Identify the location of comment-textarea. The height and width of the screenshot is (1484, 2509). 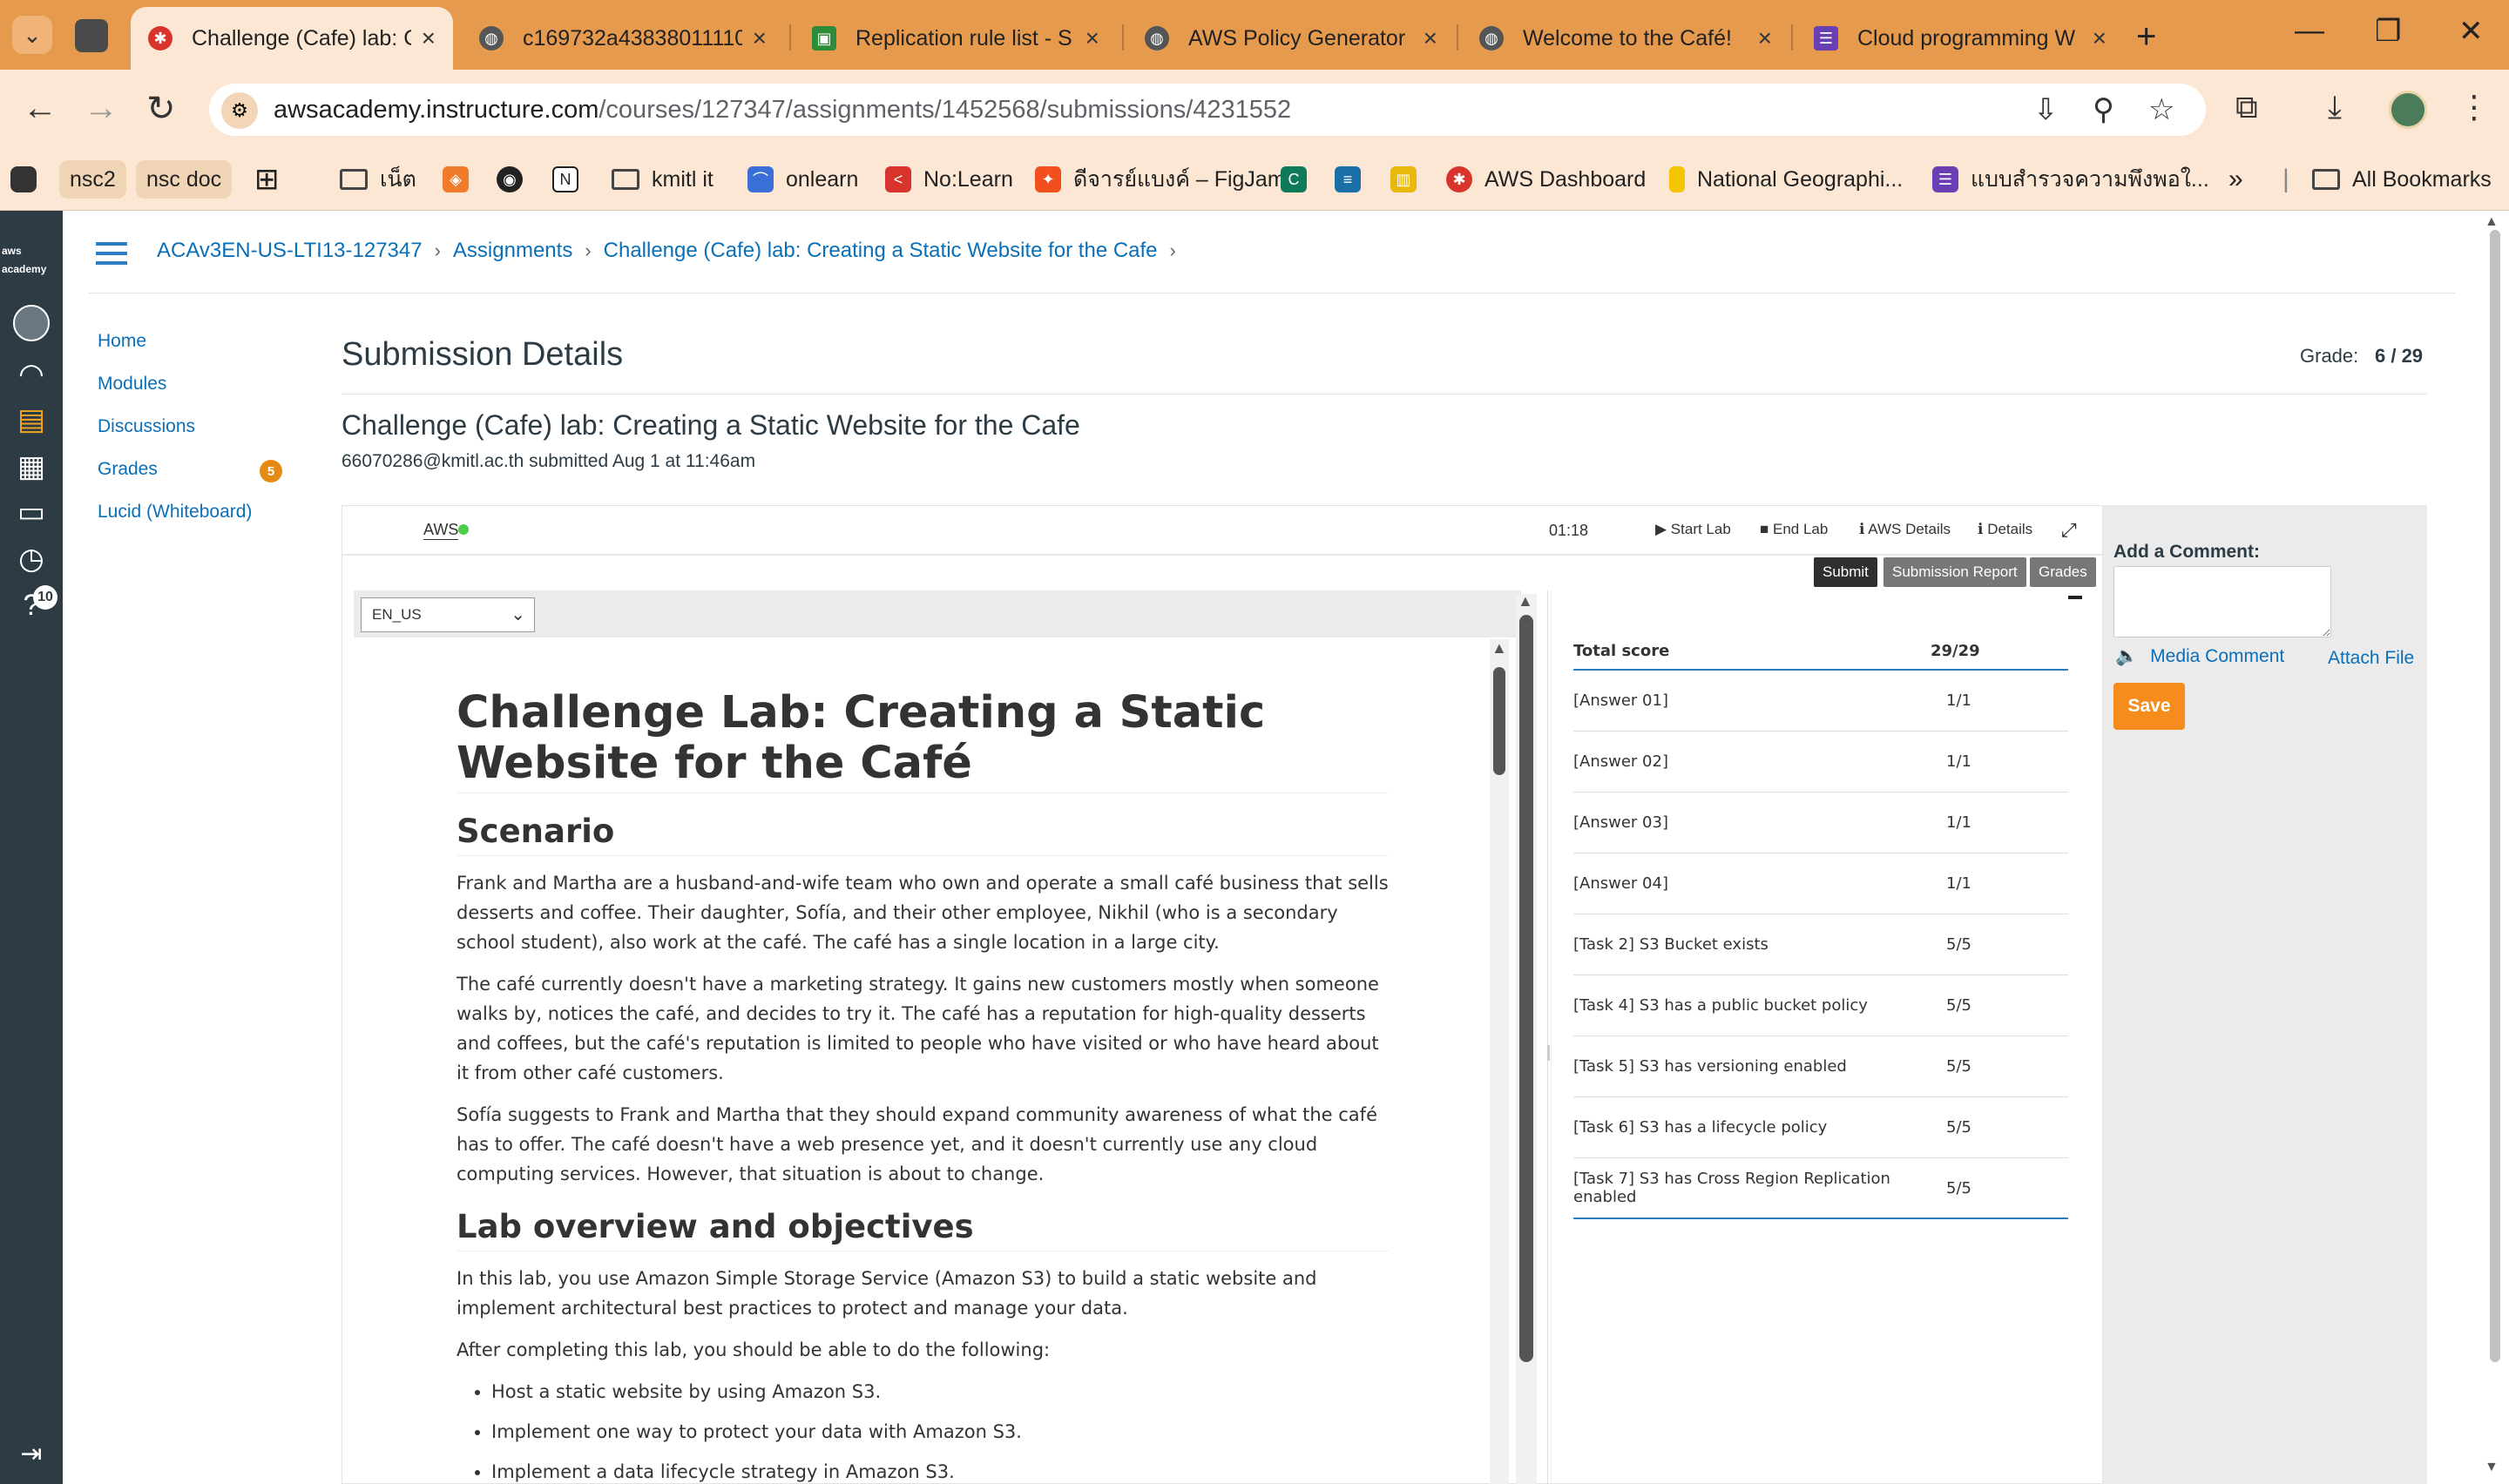
(2222, 601).